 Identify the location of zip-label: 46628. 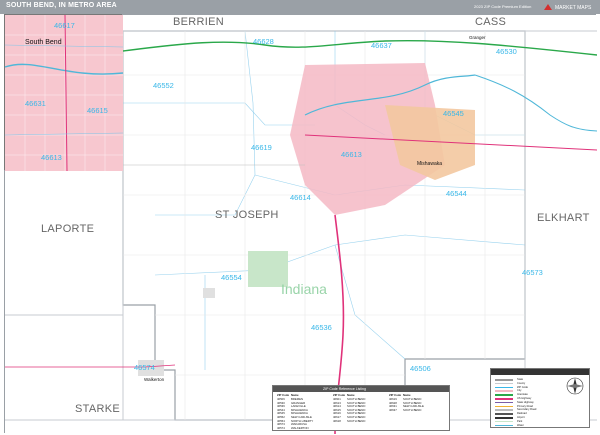
(263, 41).